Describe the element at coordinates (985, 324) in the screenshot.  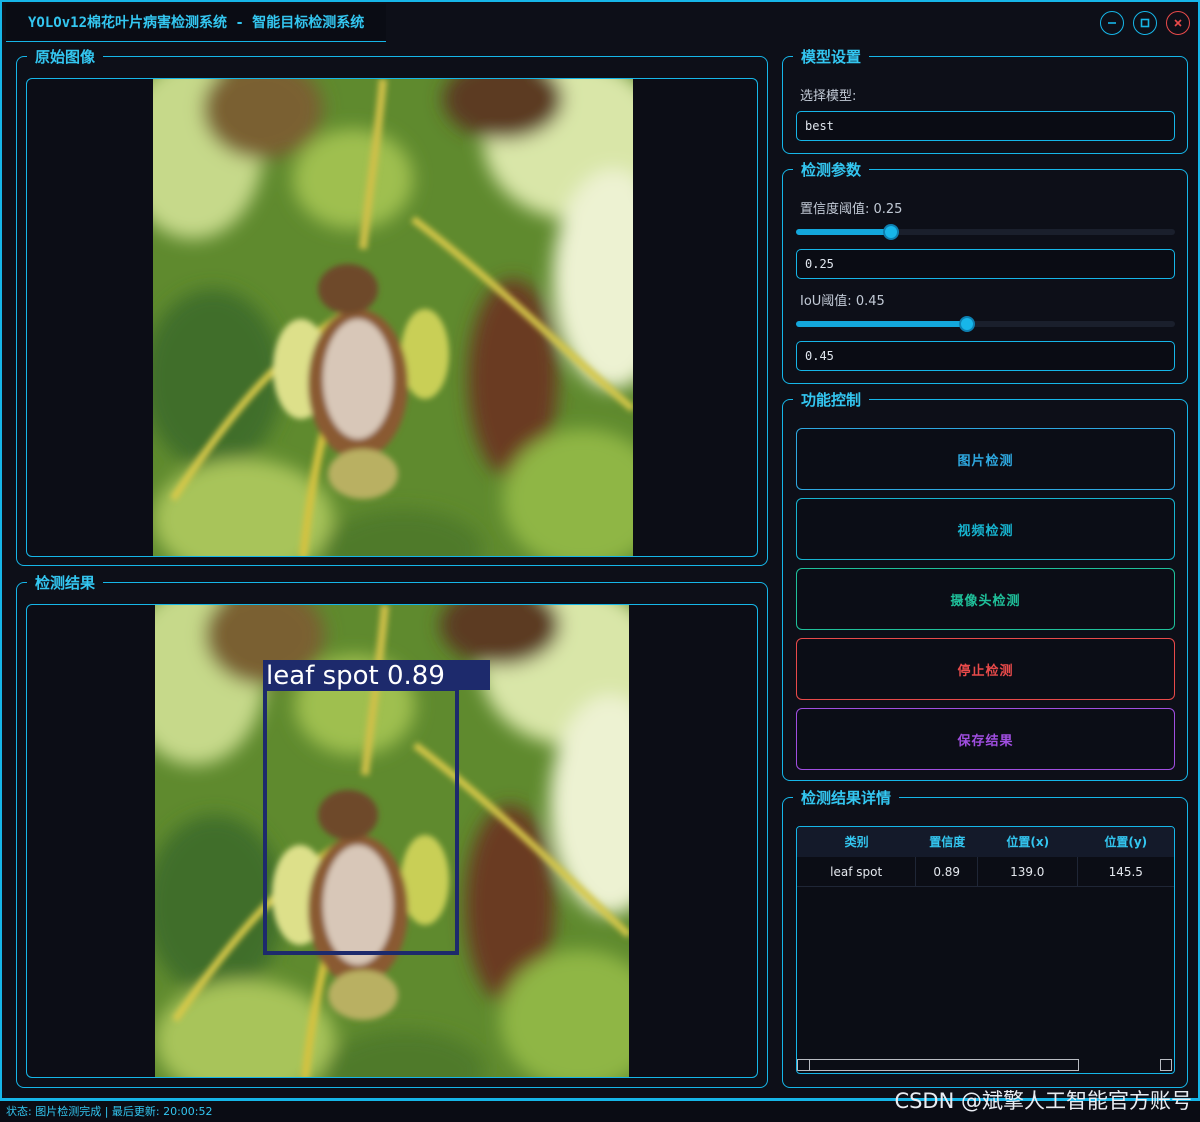
I see `iou-slider` at that location.